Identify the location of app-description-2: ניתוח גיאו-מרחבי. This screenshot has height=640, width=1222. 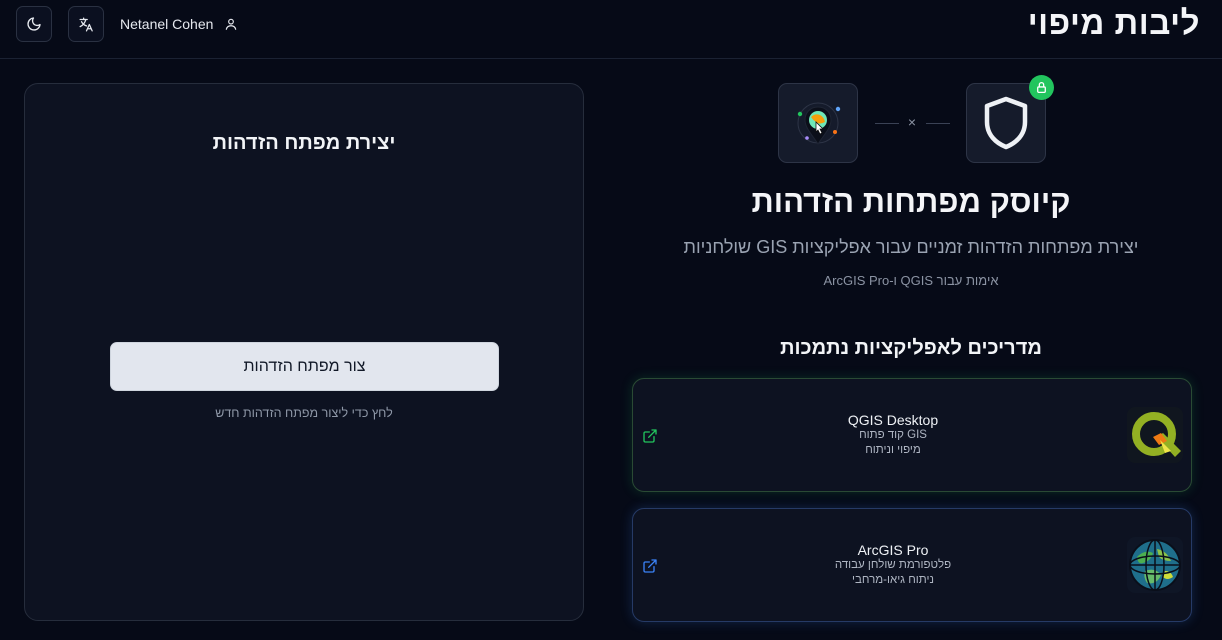
(893, 580).